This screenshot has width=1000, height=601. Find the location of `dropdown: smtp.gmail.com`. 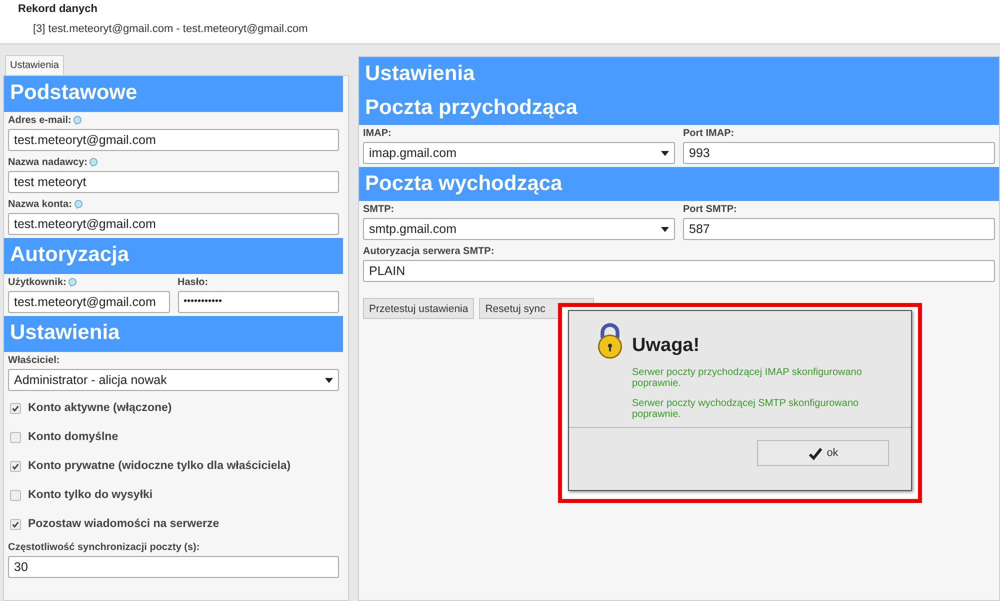

dropdown: smtp.gmail.com is located at coordinates (519, 229).